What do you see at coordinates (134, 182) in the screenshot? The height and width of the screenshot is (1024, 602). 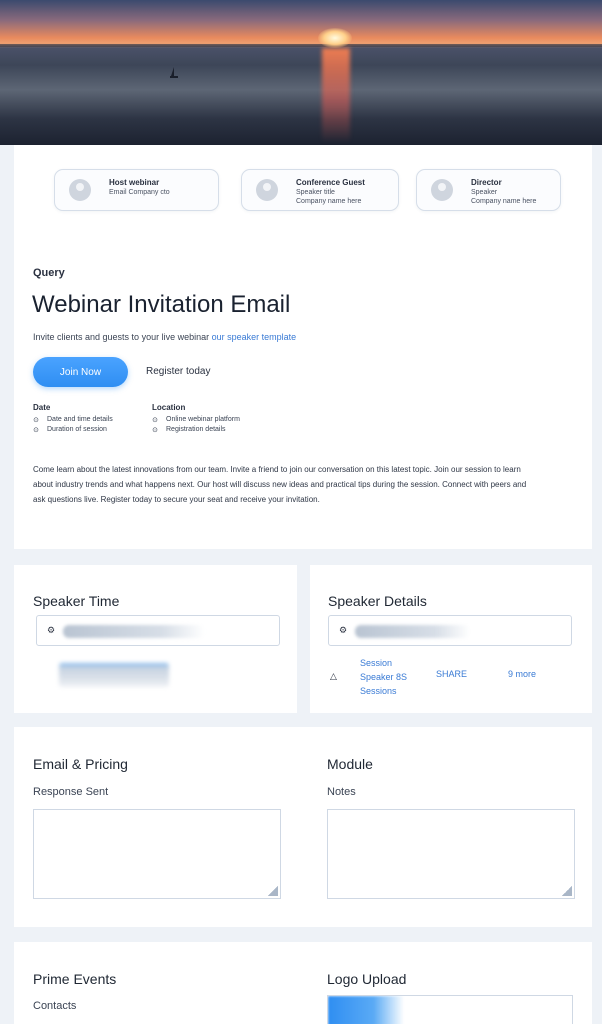 I see `speaker-name: Host webinar` at bounding box center [134, 182].